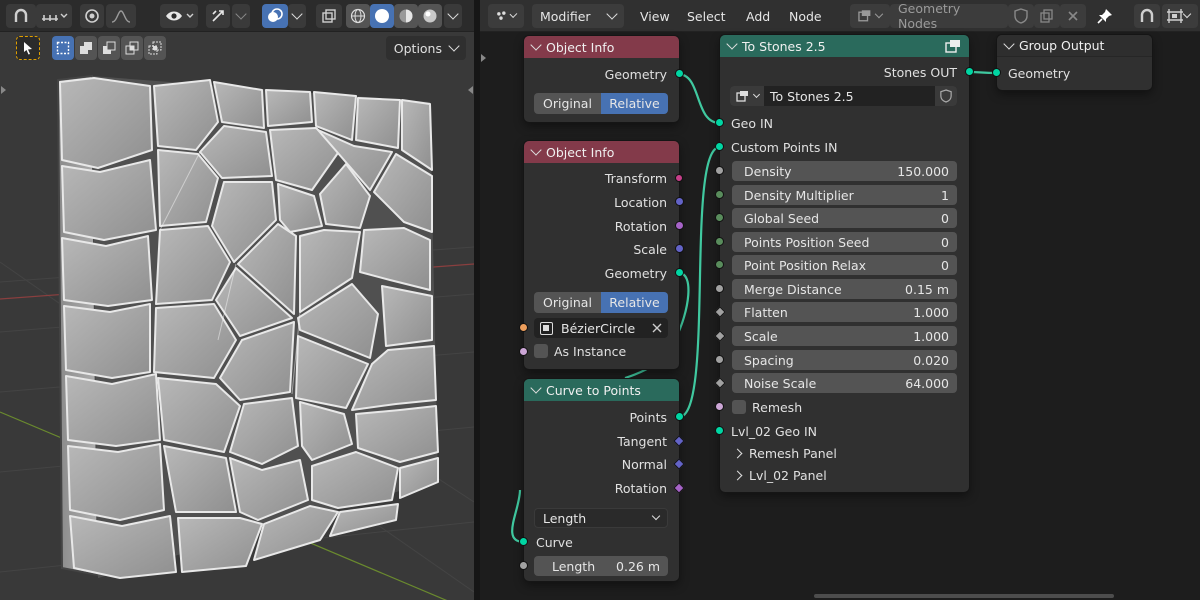 The width and height of the screenshot is (1200, 600). I want to click on snap-toggle-button, so click(1147, 16).